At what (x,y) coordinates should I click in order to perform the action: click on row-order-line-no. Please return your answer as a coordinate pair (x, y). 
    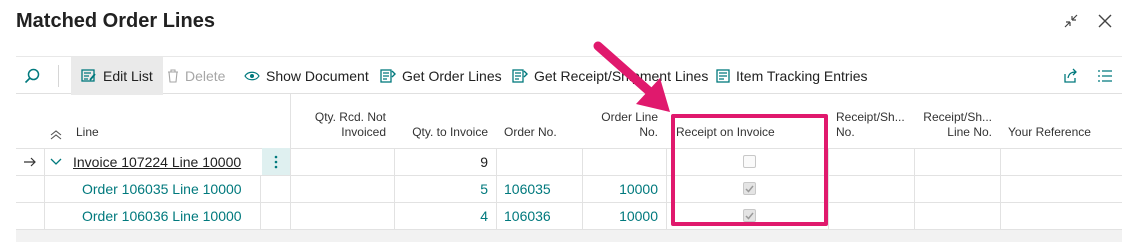
    Looking at the image, I should click on (626, 161).